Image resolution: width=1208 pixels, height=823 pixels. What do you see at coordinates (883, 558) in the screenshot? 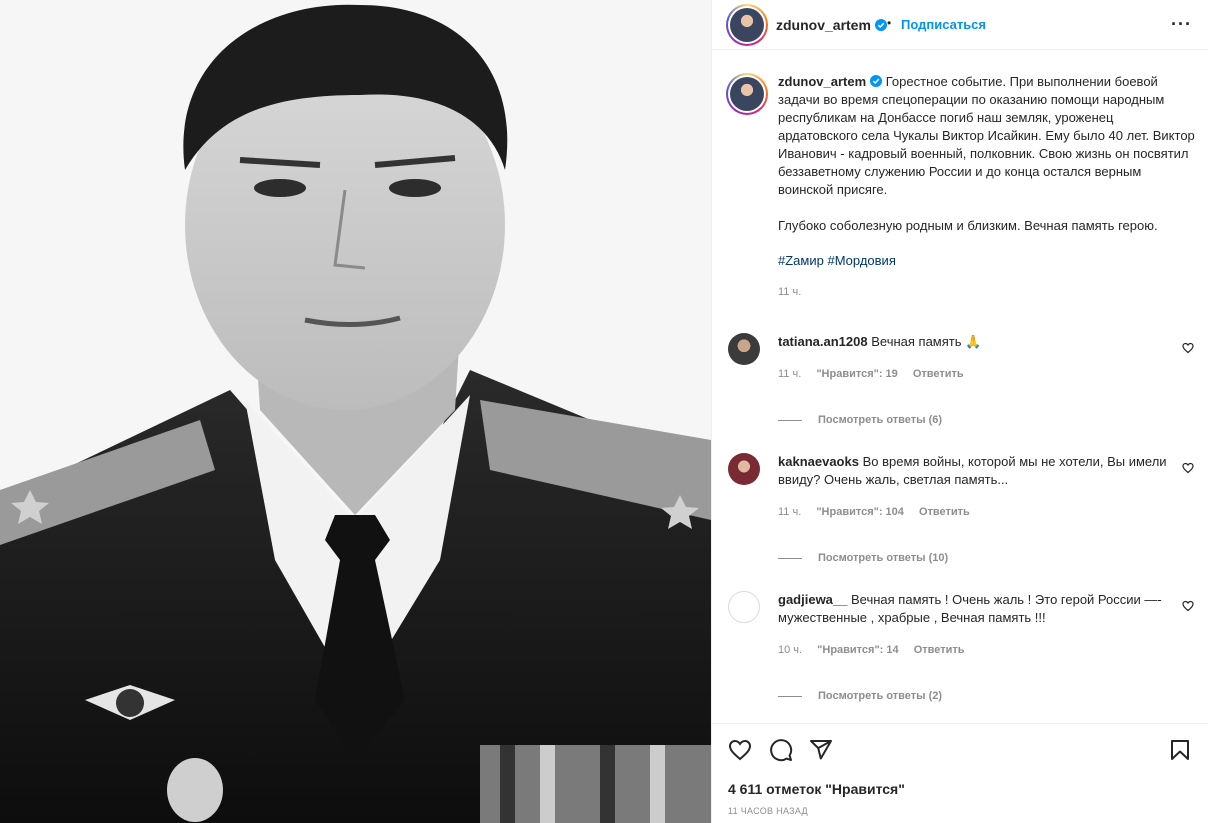
I see `view-replies-label: Посмотреть ответы (10)` at bounding box center [883, 558].